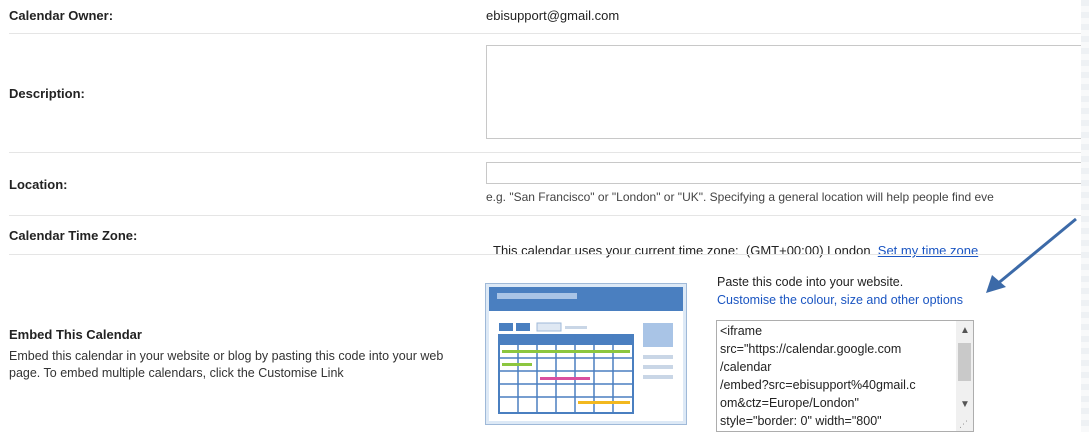  Describe the element at coordinates (586, 354) in the screenshot. I see `calendar-illustration` at that location.